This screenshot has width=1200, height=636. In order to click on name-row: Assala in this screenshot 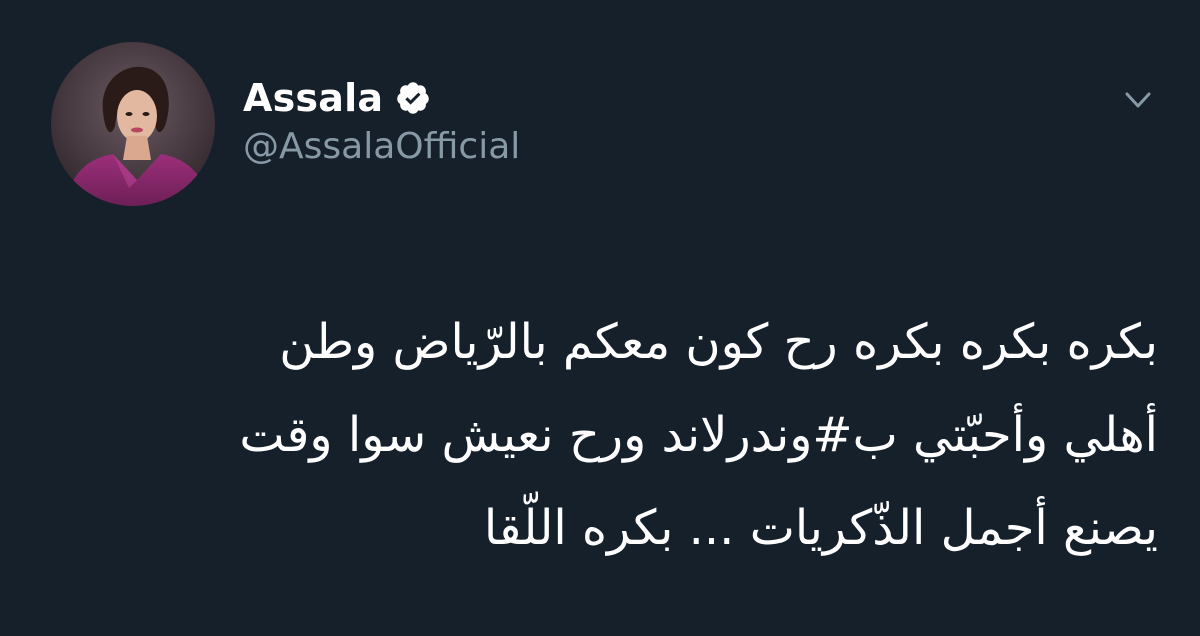, I will do `click(337, 98)`.